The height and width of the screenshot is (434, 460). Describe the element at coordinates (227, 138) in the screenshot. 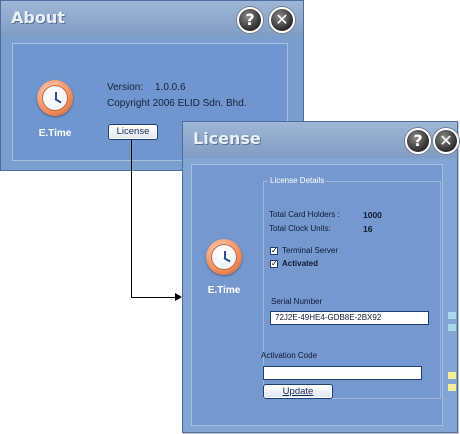

I see `license-title: License` at that location.